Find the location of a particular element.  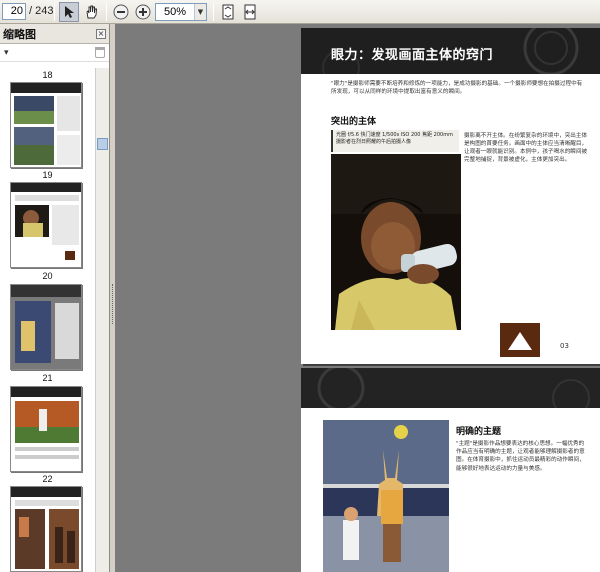

zoom-out-button is located at coordinates (121, 12).